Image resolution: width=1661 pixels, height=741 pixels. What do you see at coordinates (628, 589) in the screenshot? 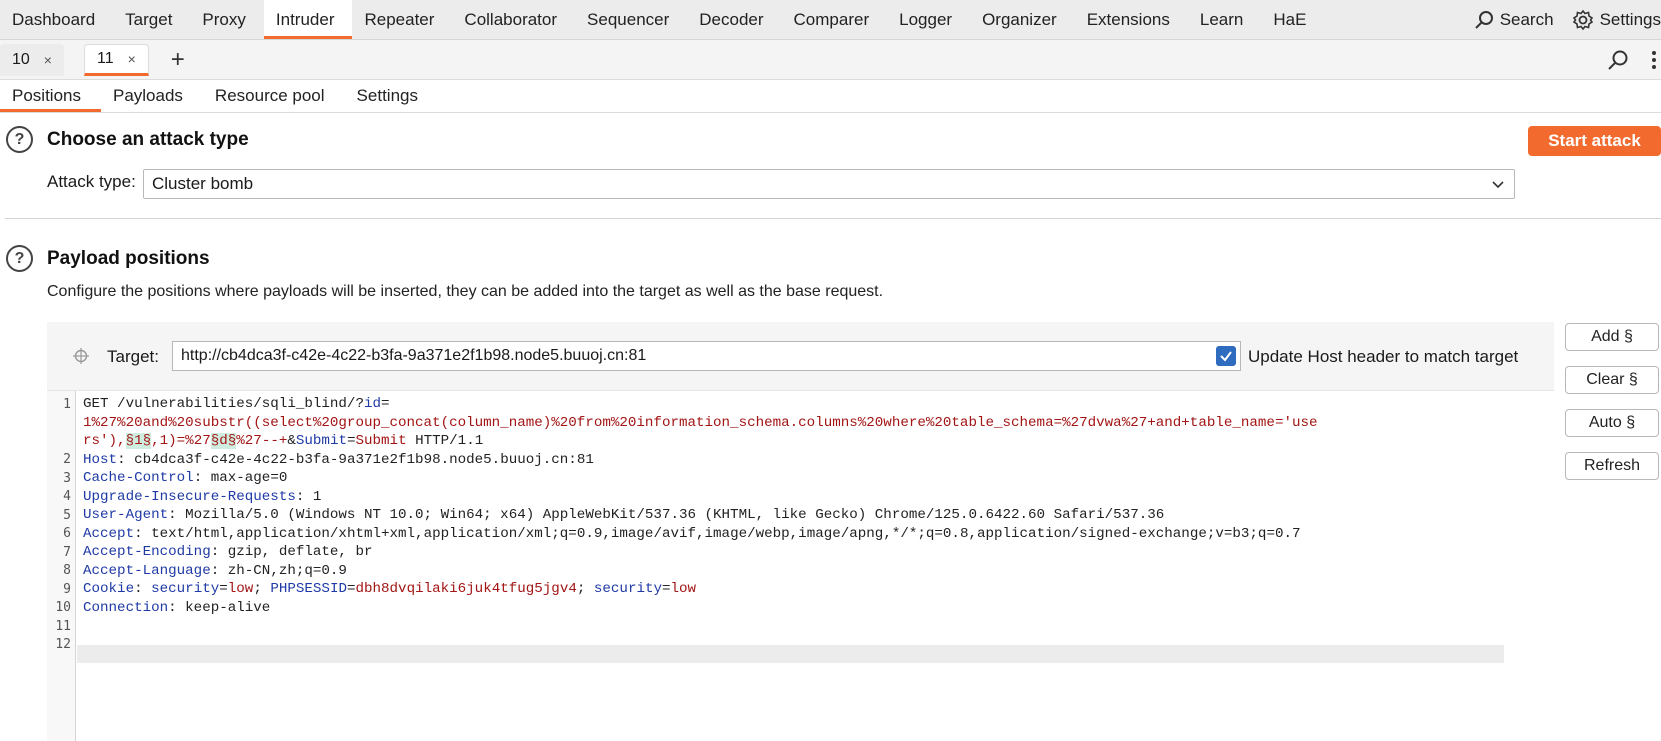
I see `cookie-key: security` at bounding box center [628, 589].